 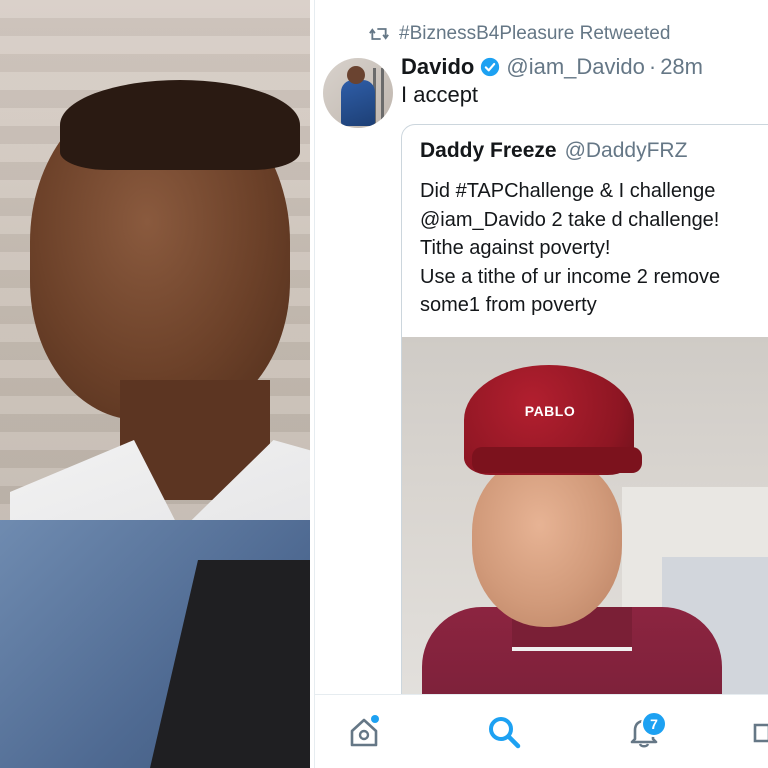 What do you see at coordinates (570, 219) in the screenshot?
I see `quoted-text-line: @iam_Davido 2 take d challenge!` at bounding box center [570, 219].